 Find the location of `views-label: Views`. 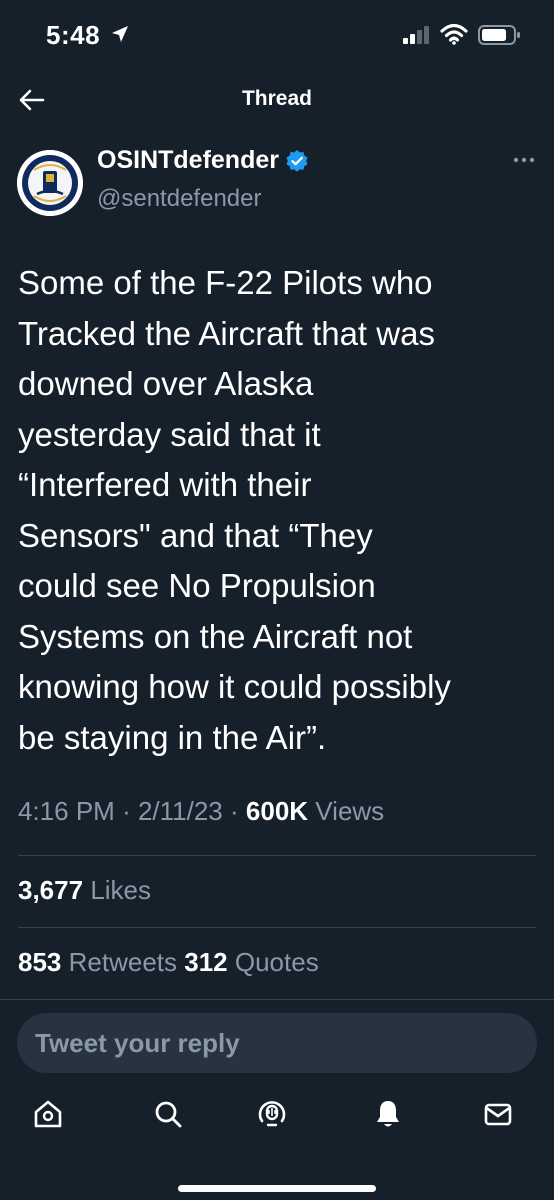

views-label: Views is located at coordinates (350, 811).